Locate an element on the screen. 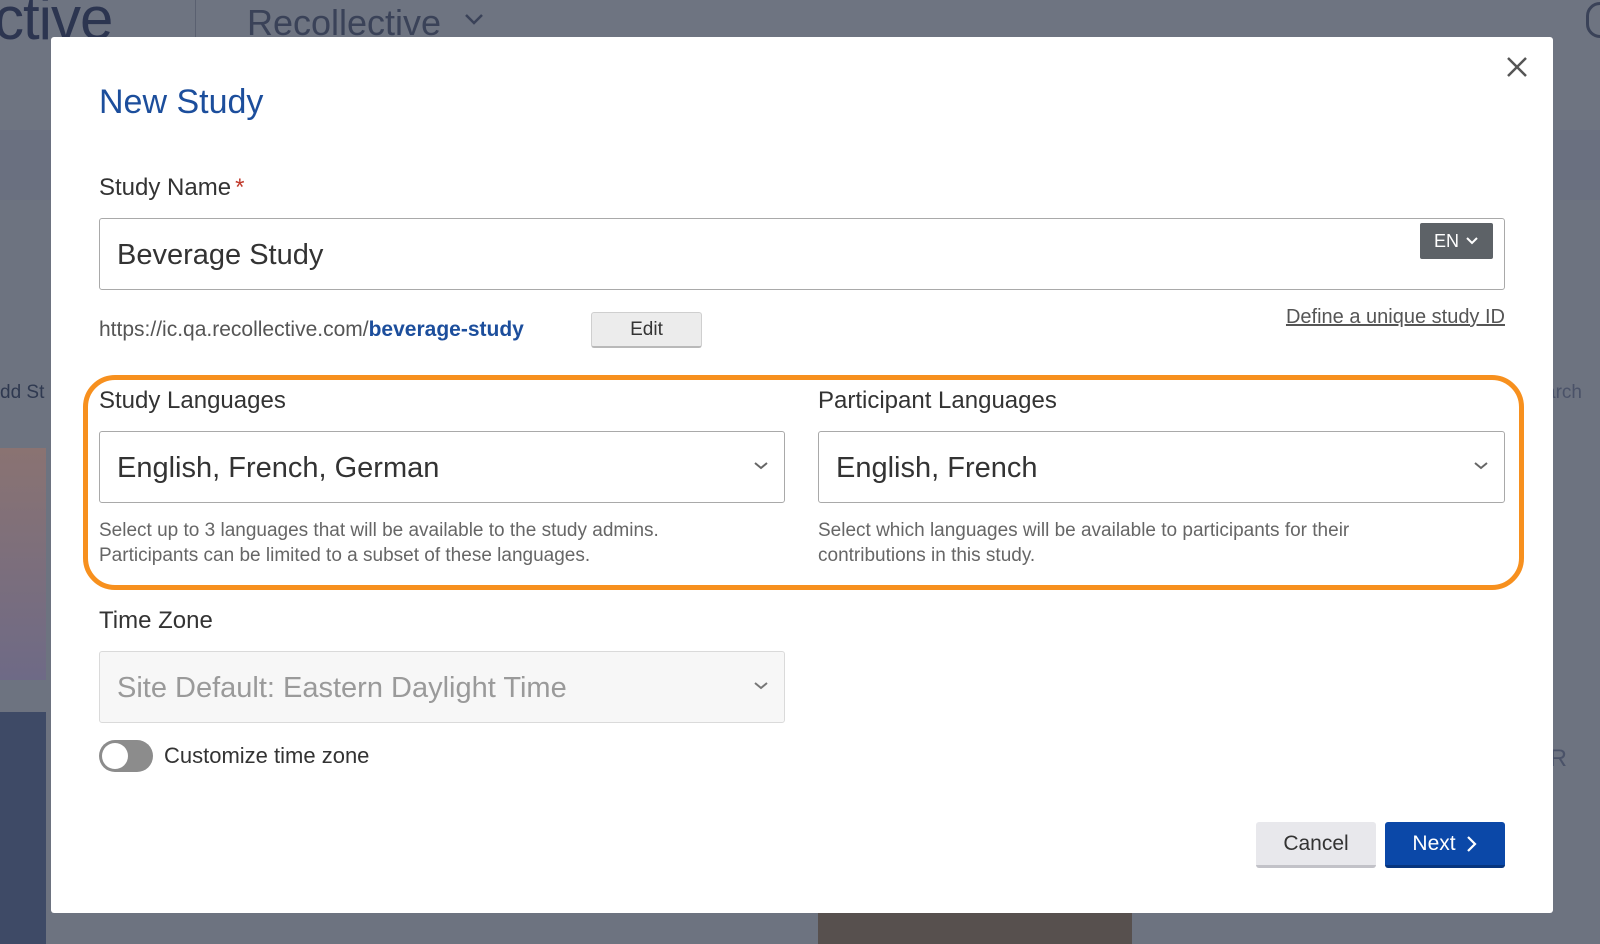 The width and height of the screenshot is (1600, 944). study-name-label: Study Name * is located at coordinates (171, 188).